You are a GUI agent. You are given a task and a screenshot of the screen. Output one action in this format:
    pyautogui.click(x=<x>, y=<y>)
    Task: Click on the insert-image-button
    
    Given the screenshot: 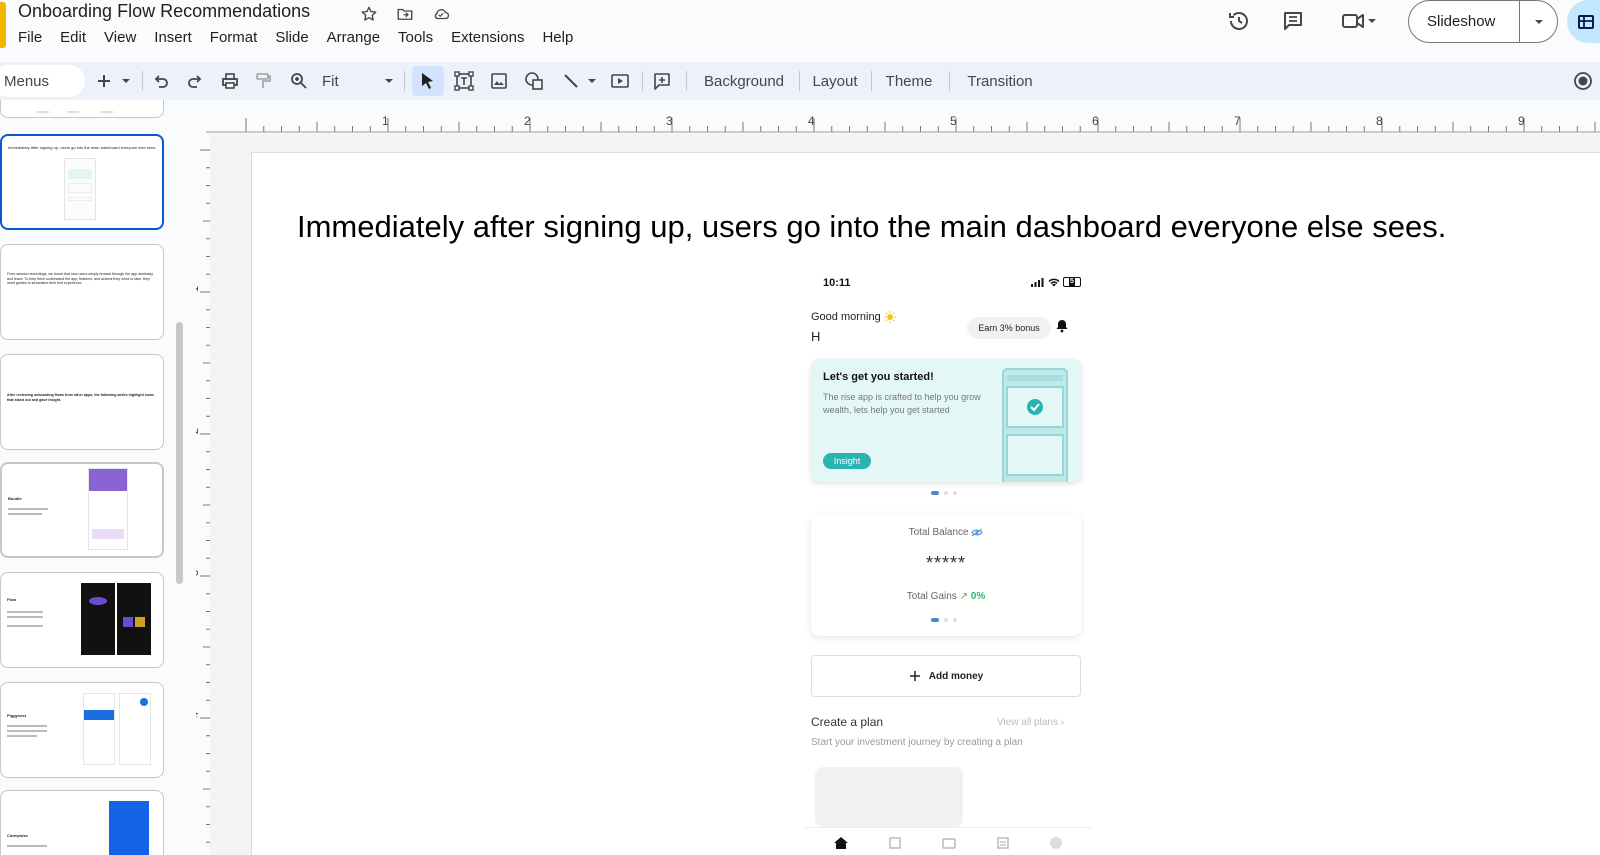 What is the action you would take?
    pyautogui.click(x=499, y=81)
    